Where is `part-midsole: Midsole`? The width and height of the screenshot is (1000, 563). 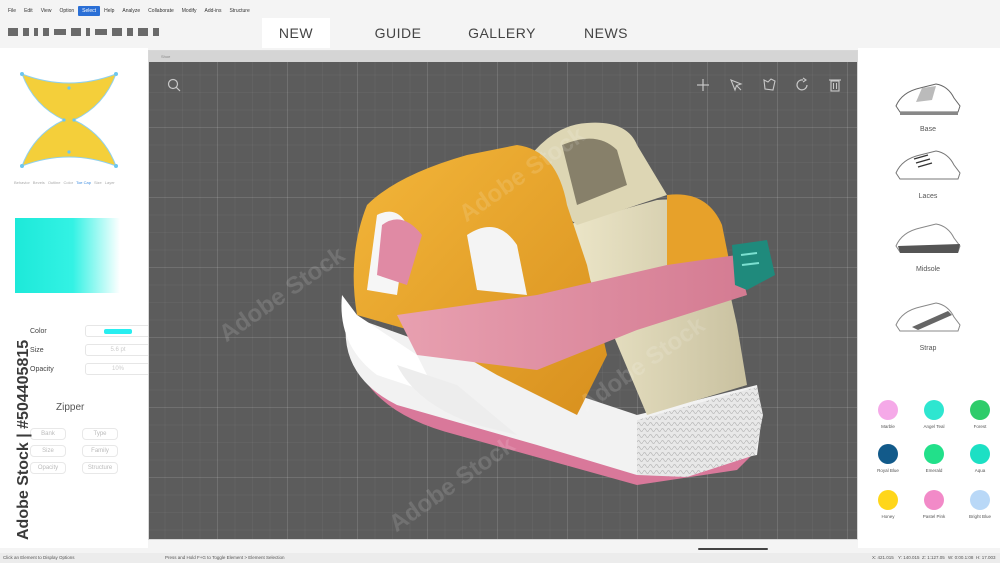
part-midsole: Midsole is located at coordinates (928, 245).